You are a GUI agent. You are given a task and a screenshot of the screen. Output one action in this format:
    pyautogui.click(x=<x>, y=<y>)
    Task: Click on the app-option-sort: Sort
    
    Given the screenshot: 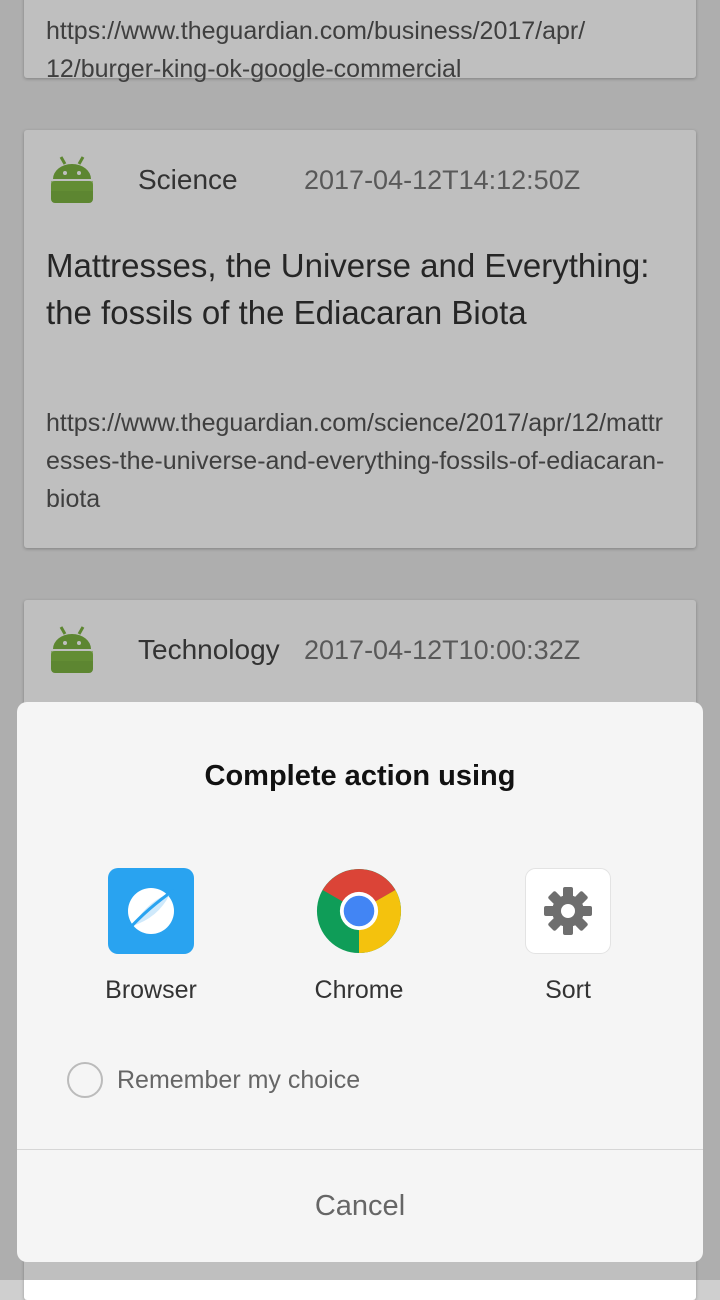 What is the action you would take?
    pyautogui.click(x=568, y=936)
    